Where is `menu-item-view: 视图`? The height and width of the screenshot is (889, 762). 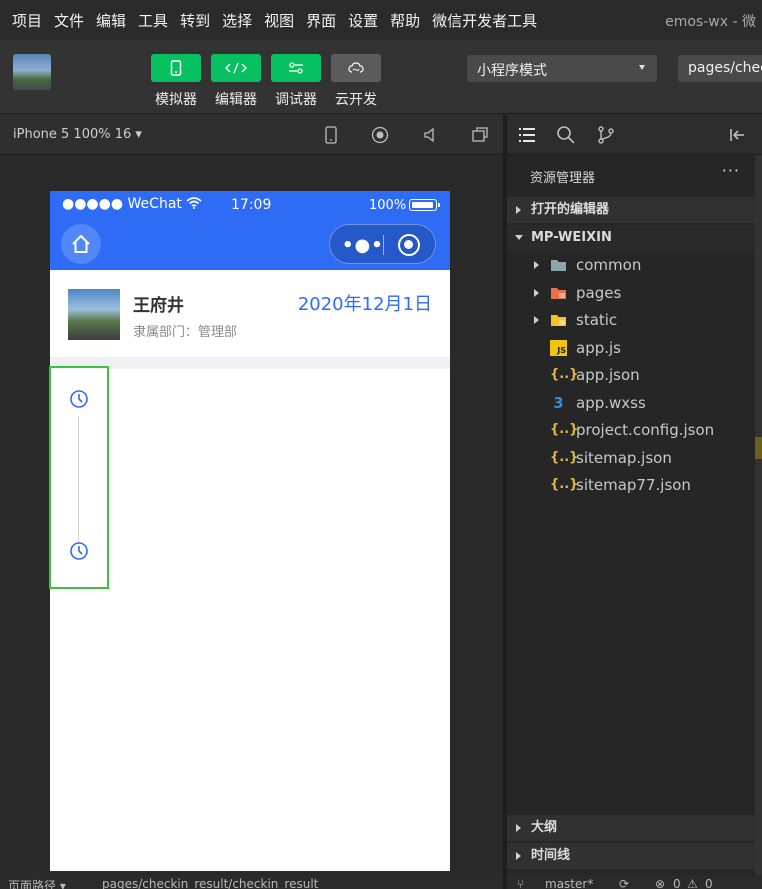 menu-item-view: 视图 is located at coordinates (279, 20).